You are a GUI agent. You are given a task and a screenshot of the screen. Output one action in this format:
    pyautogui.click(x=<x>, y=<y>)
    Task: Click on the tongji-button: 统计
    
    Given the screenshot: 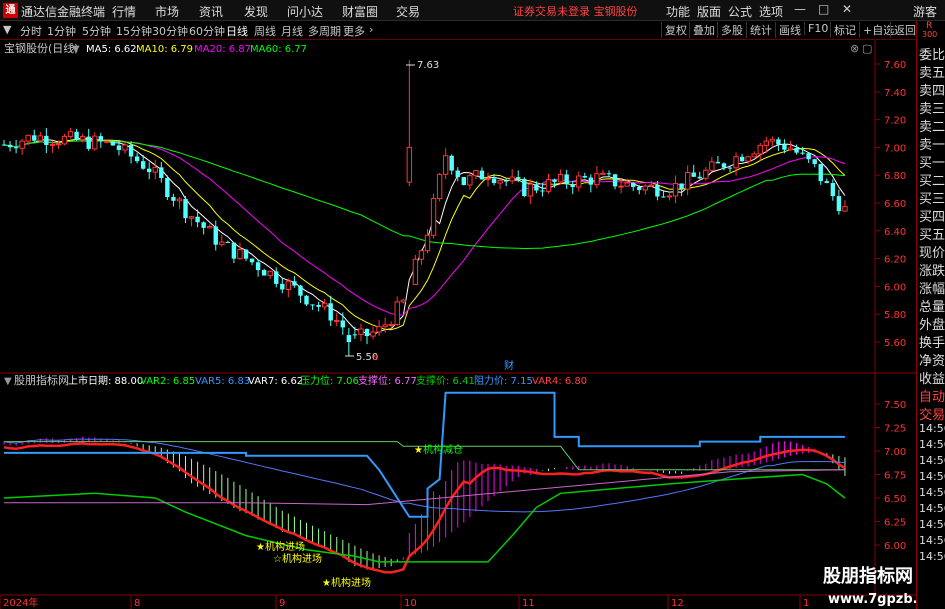 What is the action you would take?
    pyautogui.click(x=760, y=30)
    